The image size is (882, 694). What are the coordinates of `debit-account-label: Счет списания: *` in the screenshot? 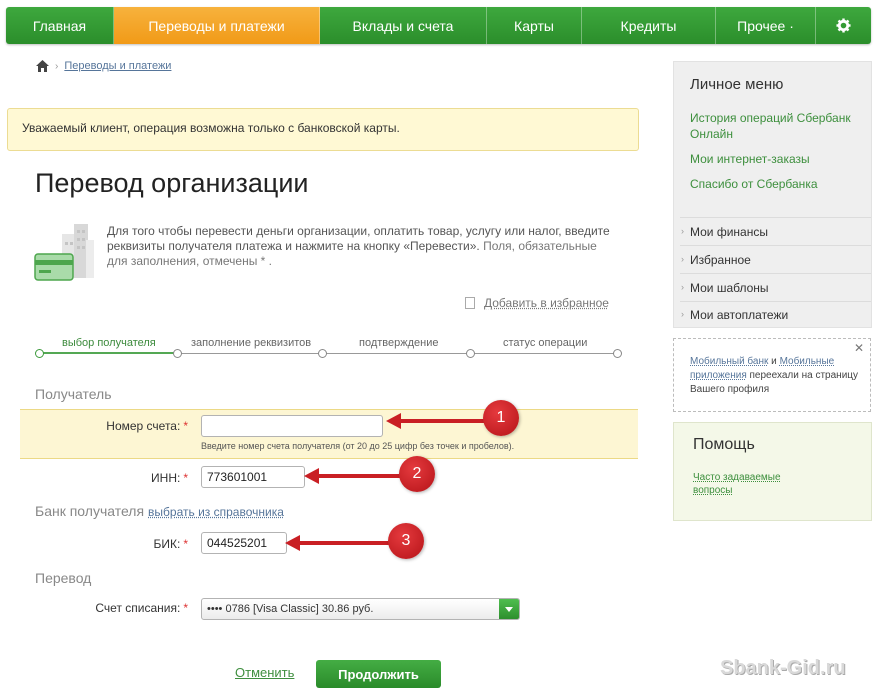 It's located at (141, 608).